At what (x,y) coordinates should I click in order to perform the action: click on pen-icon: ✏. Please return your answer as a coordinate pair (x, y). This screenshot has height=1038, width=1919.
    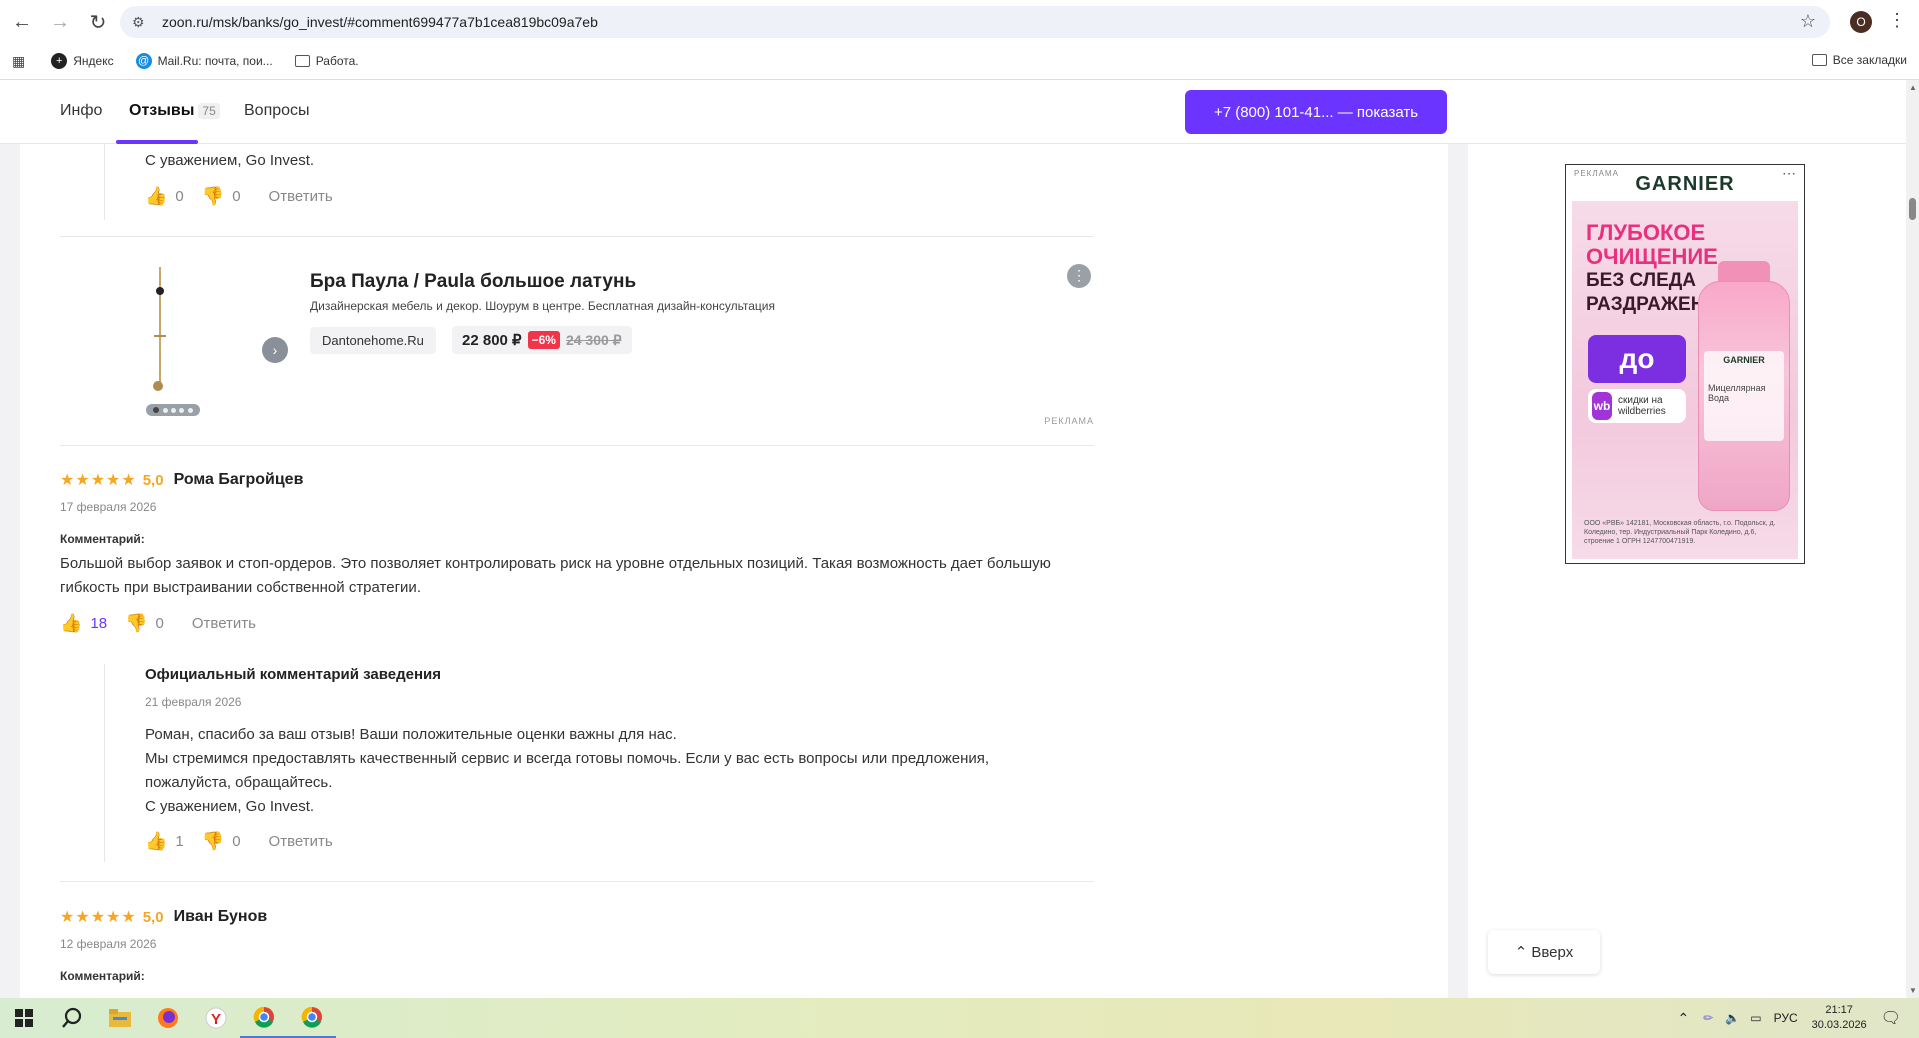
    Looking at the image, I should click on (1708, 1018).